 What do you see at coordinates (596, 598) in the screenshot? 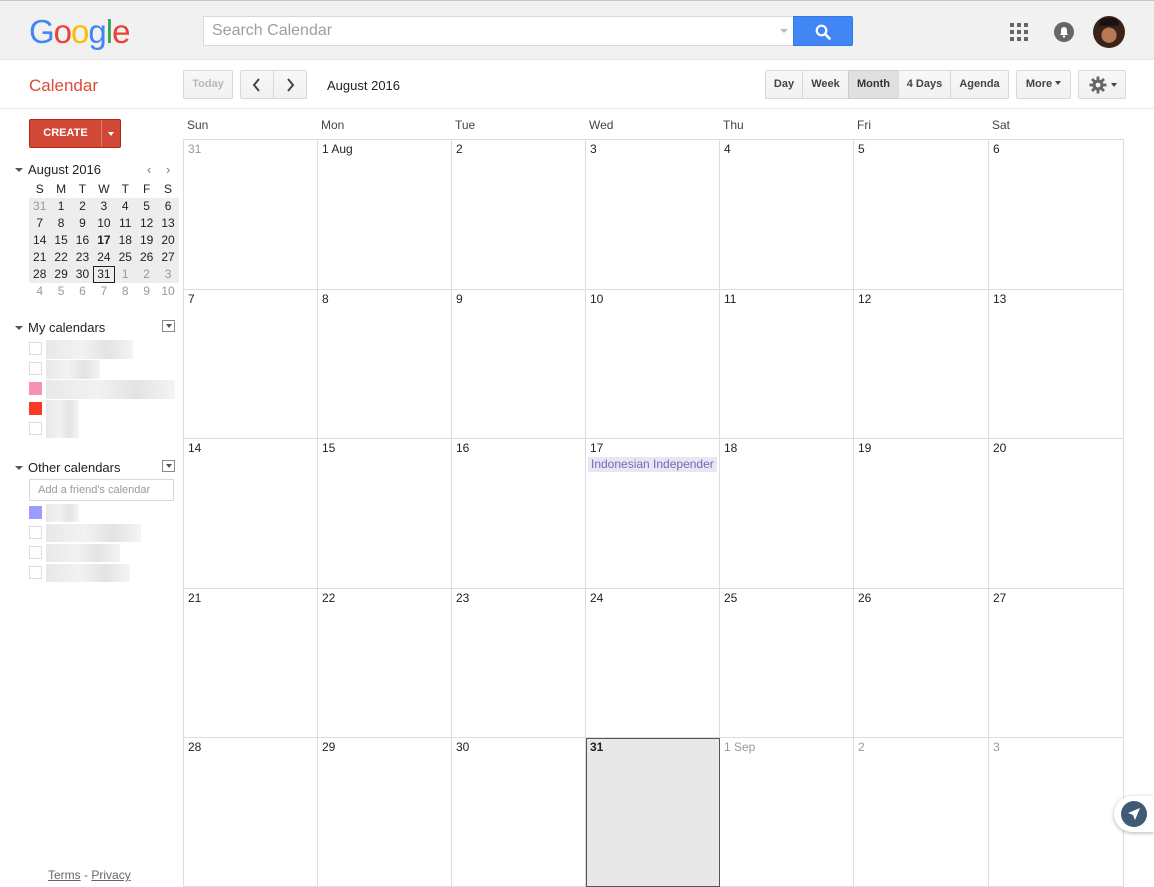
I see `day-number: 24` at bounding box center [596, 598].